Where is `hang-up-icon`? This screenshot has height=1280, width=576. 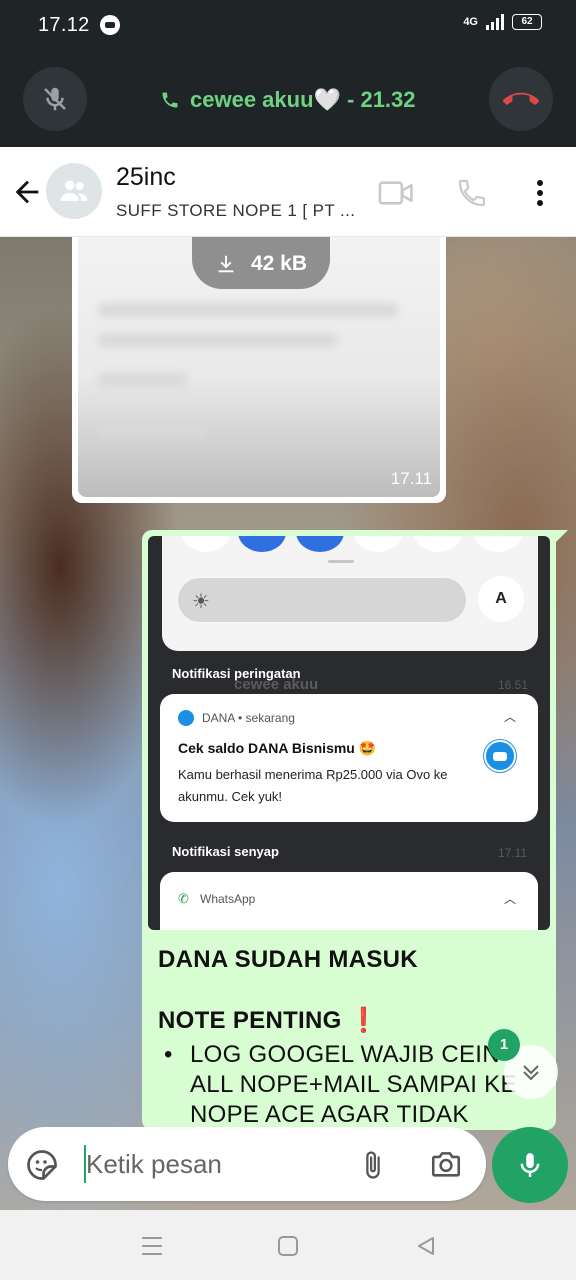
hang-up-icon is located at coordinates (521, 98).